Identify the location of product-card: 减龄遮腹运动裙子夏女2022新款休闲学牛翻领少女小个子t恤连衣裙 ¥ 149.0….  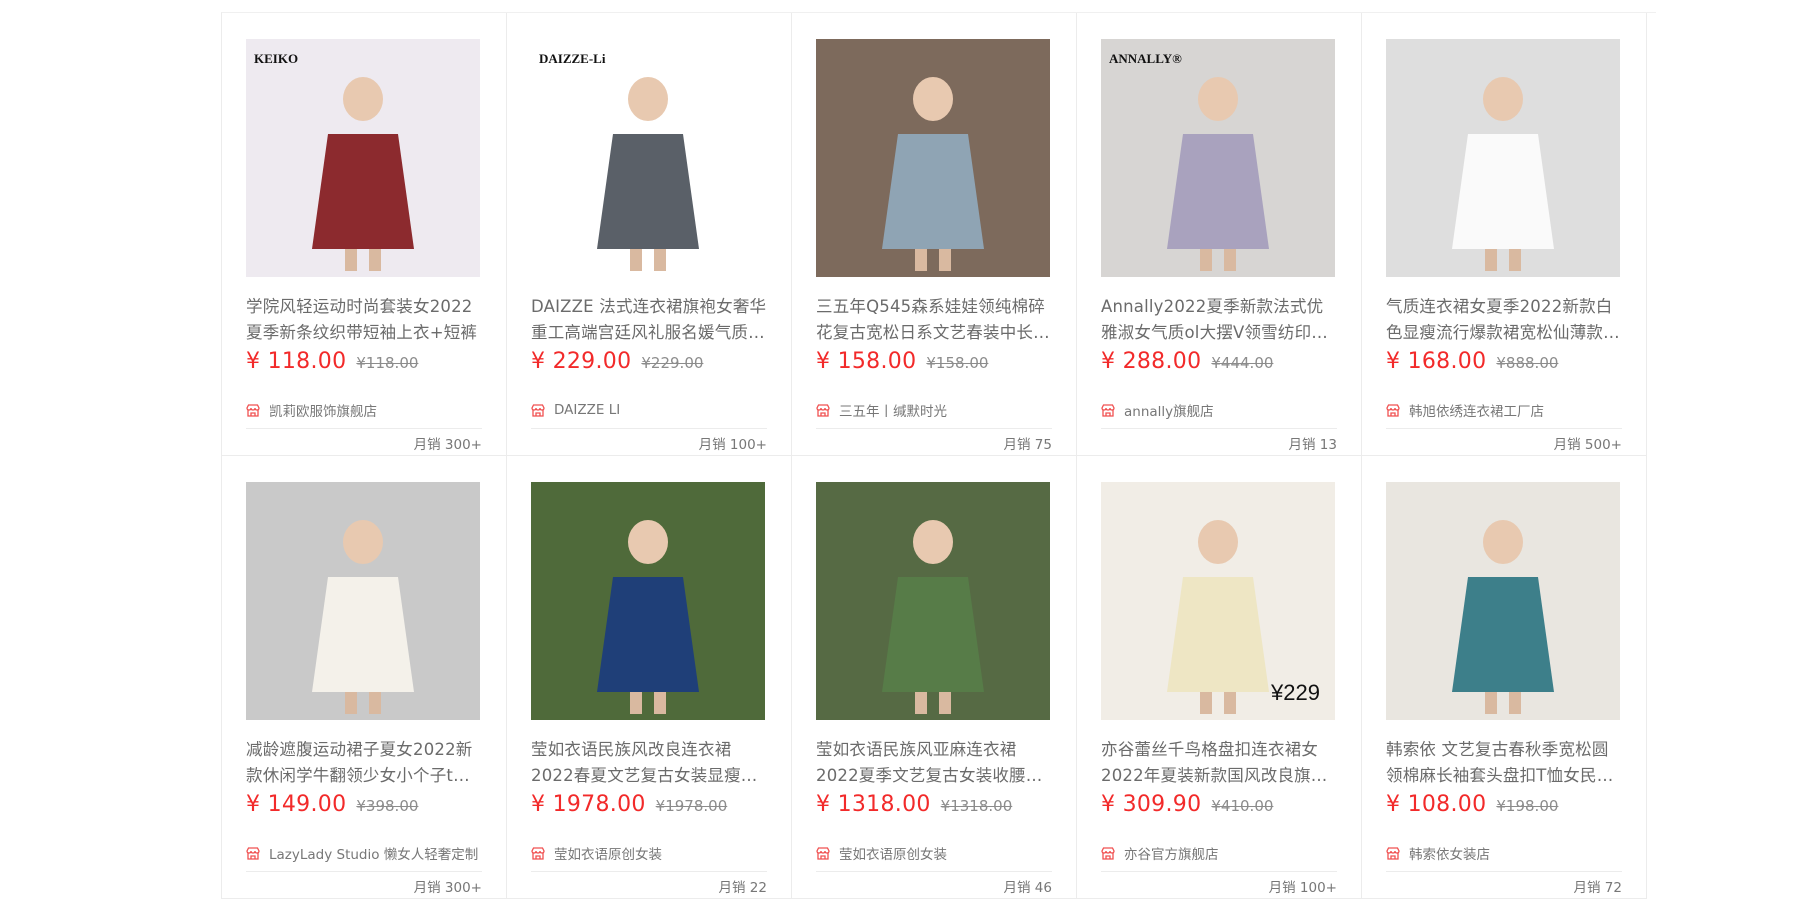
(364, 677).